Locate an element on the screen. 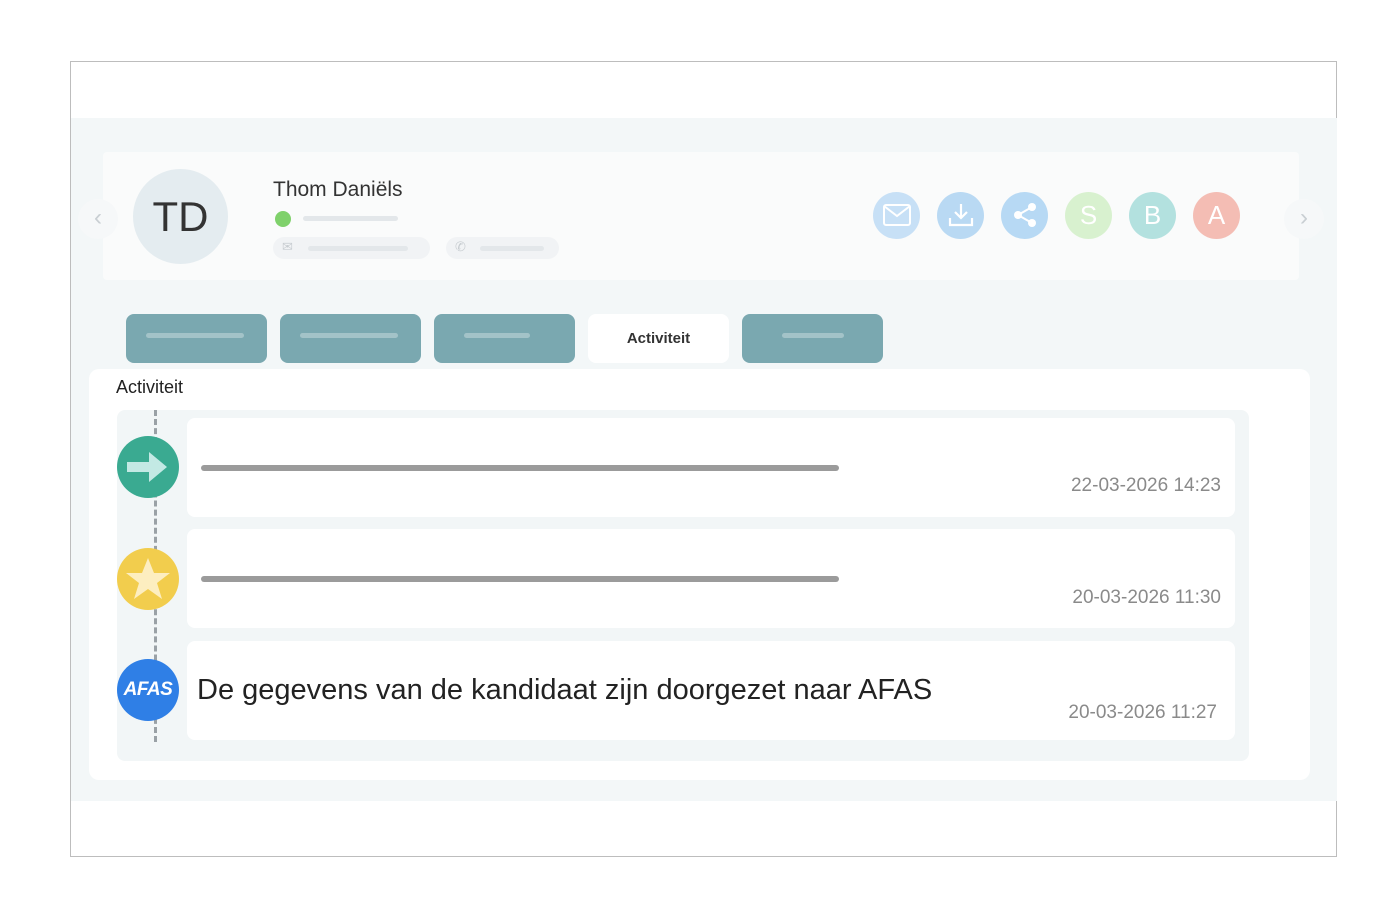  download-button is located at coordinates (960, 215).